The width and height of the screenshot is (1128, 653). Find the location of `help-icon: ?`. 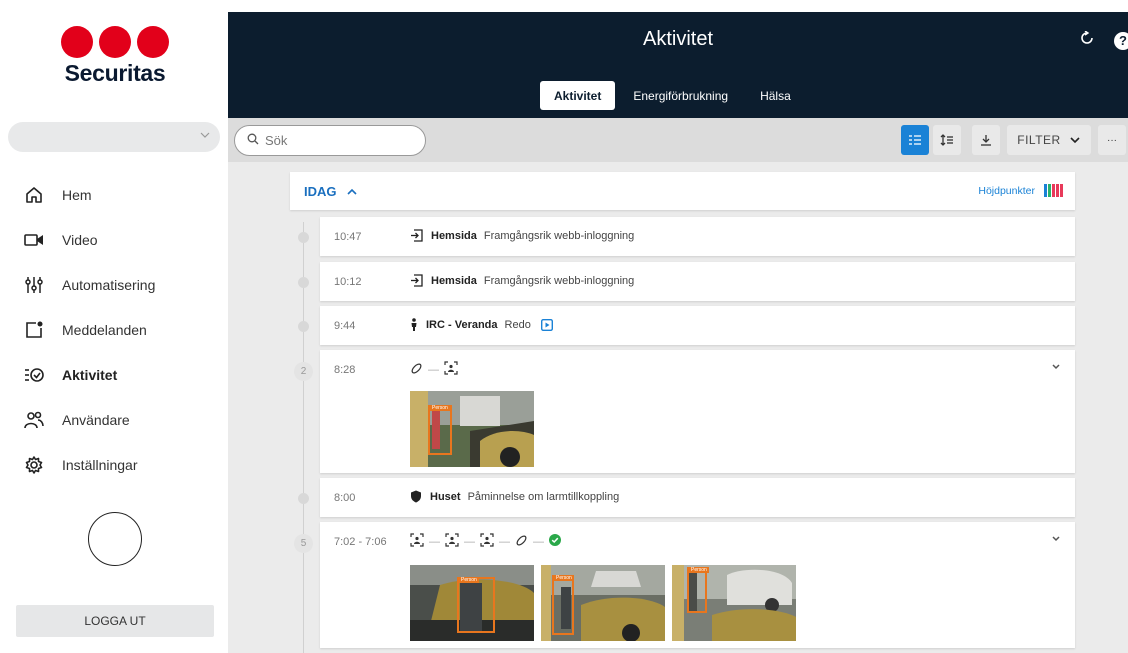

help-icon: ? is located at coordinates (1121, 41).